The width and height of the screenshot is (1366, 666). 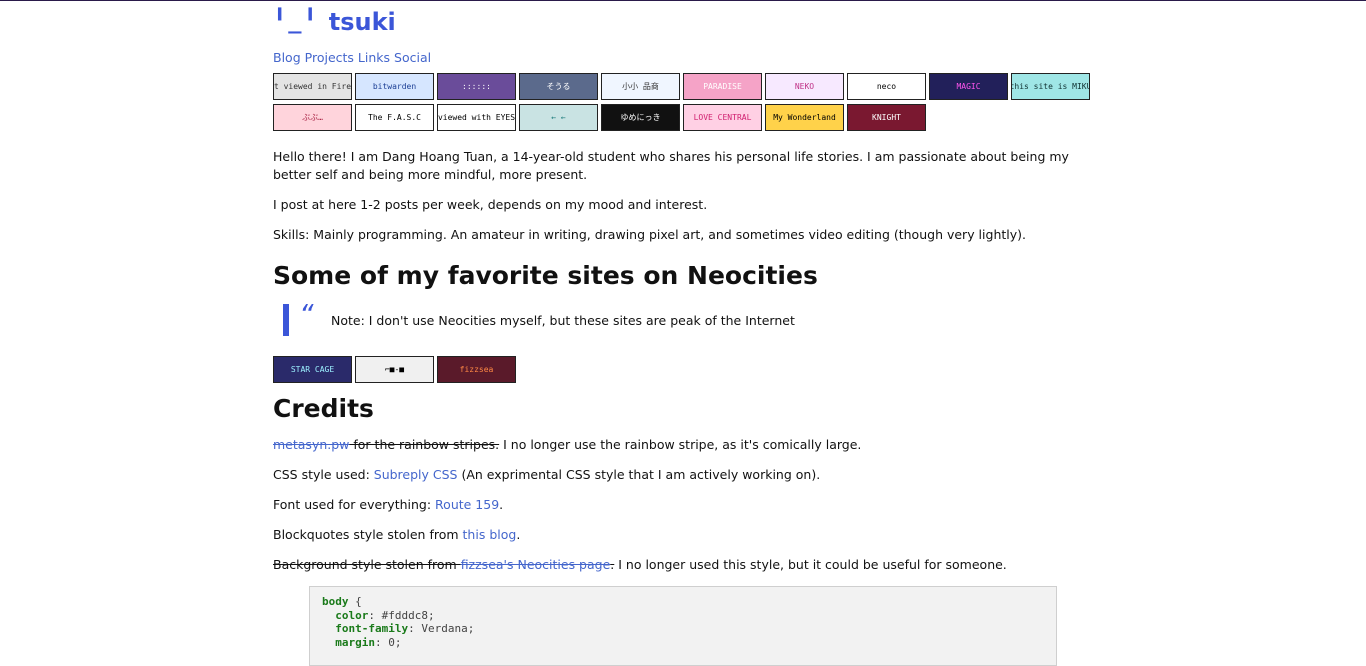 What do you see at coordinates (558, 117) in the screenshot?
I see `site-button-88x31: ← ←` at bounding box center [558, 117].